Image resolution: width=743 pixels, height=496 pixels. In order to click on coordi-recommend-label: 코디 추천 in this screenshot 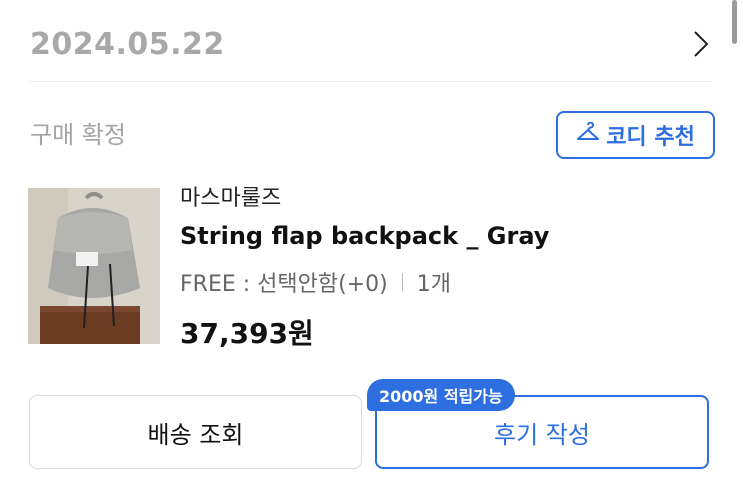, I will do `click(650, 137)`.